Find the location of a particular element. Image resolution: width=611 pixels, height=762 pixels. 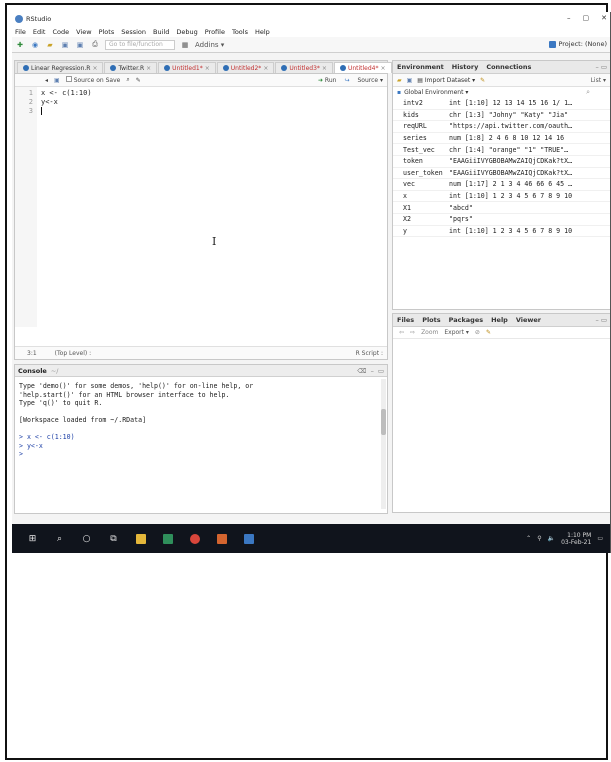

scope-indicator: (Top Level) : is located at coordinates (73, 353).